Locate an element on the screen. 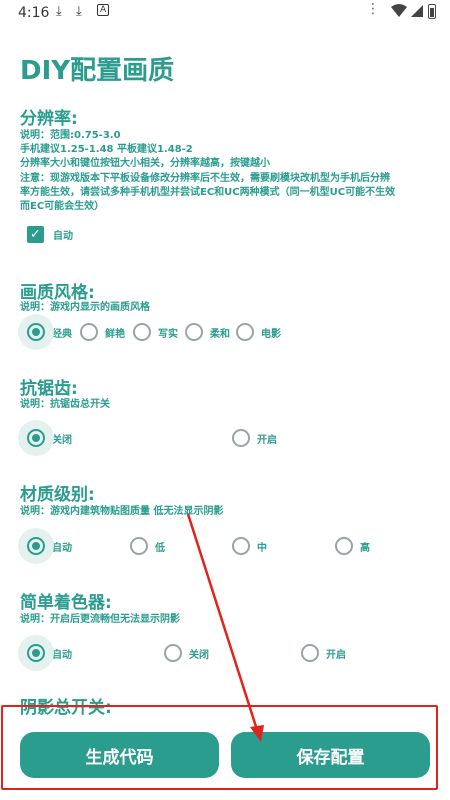  more-icon: ⋮ is located at coordinates (373, 9).